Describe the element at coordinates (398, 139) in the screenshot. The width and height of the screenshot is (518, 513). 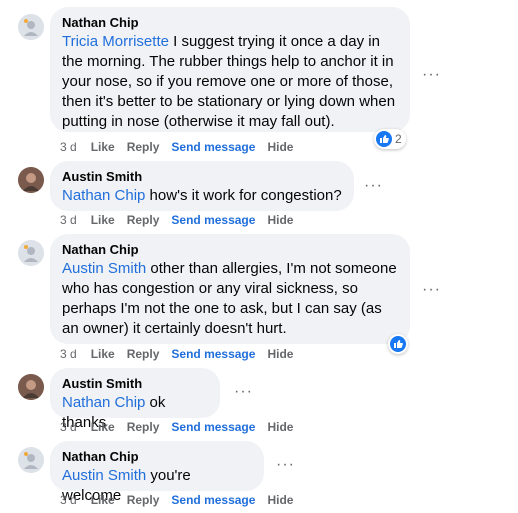
I see `reaction-count: 2` at that location.